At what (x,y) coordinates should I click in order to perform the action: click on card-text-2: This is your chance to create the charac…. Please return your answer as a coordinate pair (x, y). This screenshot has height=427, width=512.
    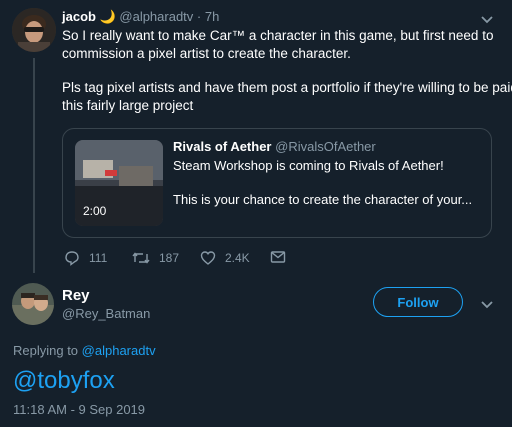
    Looking at the image, I should click on (323, 199).